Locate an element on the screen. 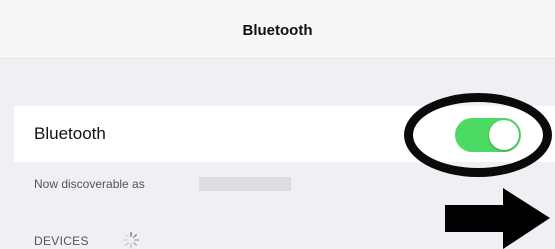  highlight-circle-annotation is located at coordinates (478, 135).